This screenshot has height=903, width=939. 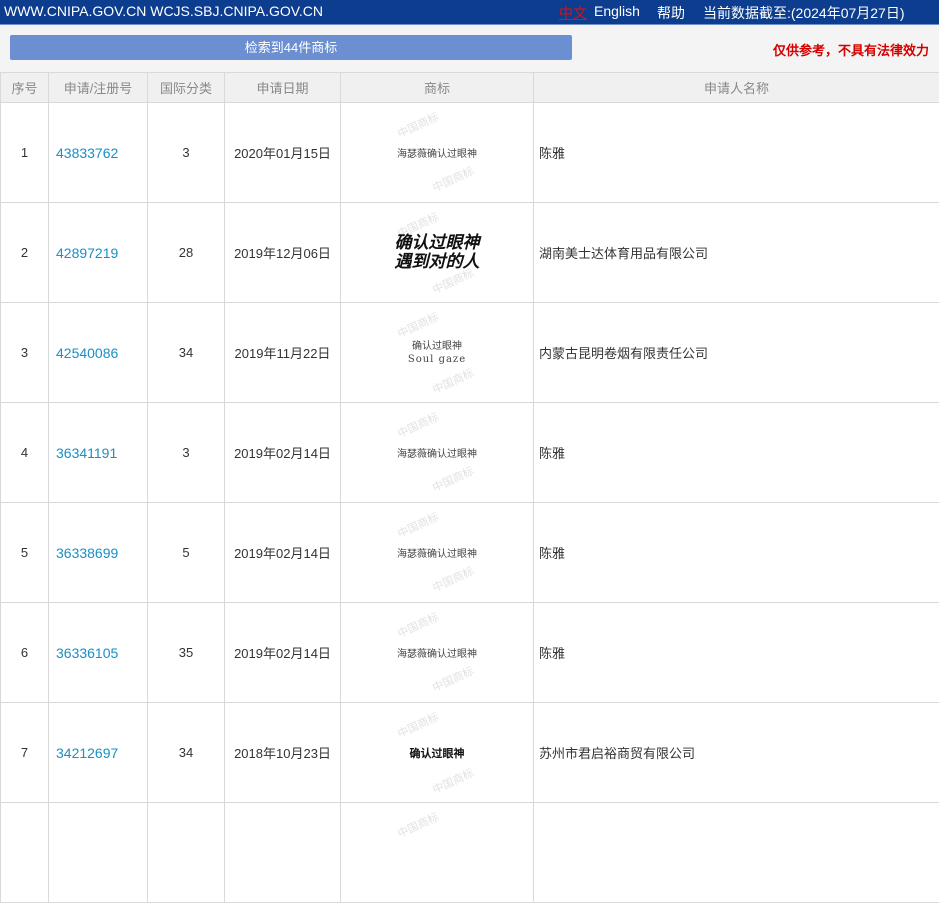 I want to click on row-index, so click(x=25, y=853).